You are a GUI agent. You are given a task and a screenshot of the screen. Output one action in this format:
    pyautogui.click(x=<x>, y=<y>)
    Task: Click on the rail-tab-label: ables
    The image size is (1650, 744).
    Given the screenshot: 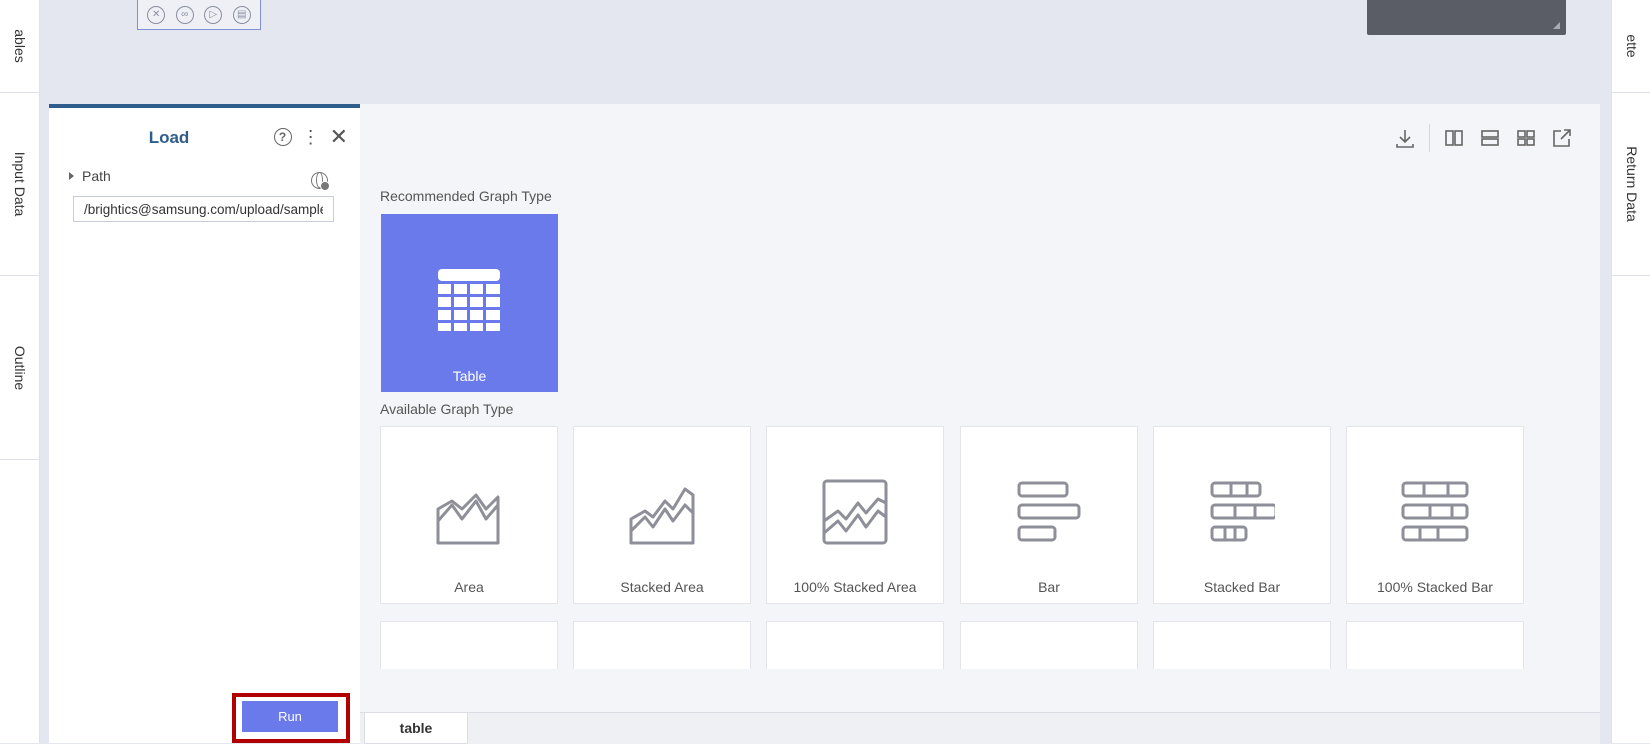 What is the action you would take?
    pyautogui.click(x=19, y=46)
    